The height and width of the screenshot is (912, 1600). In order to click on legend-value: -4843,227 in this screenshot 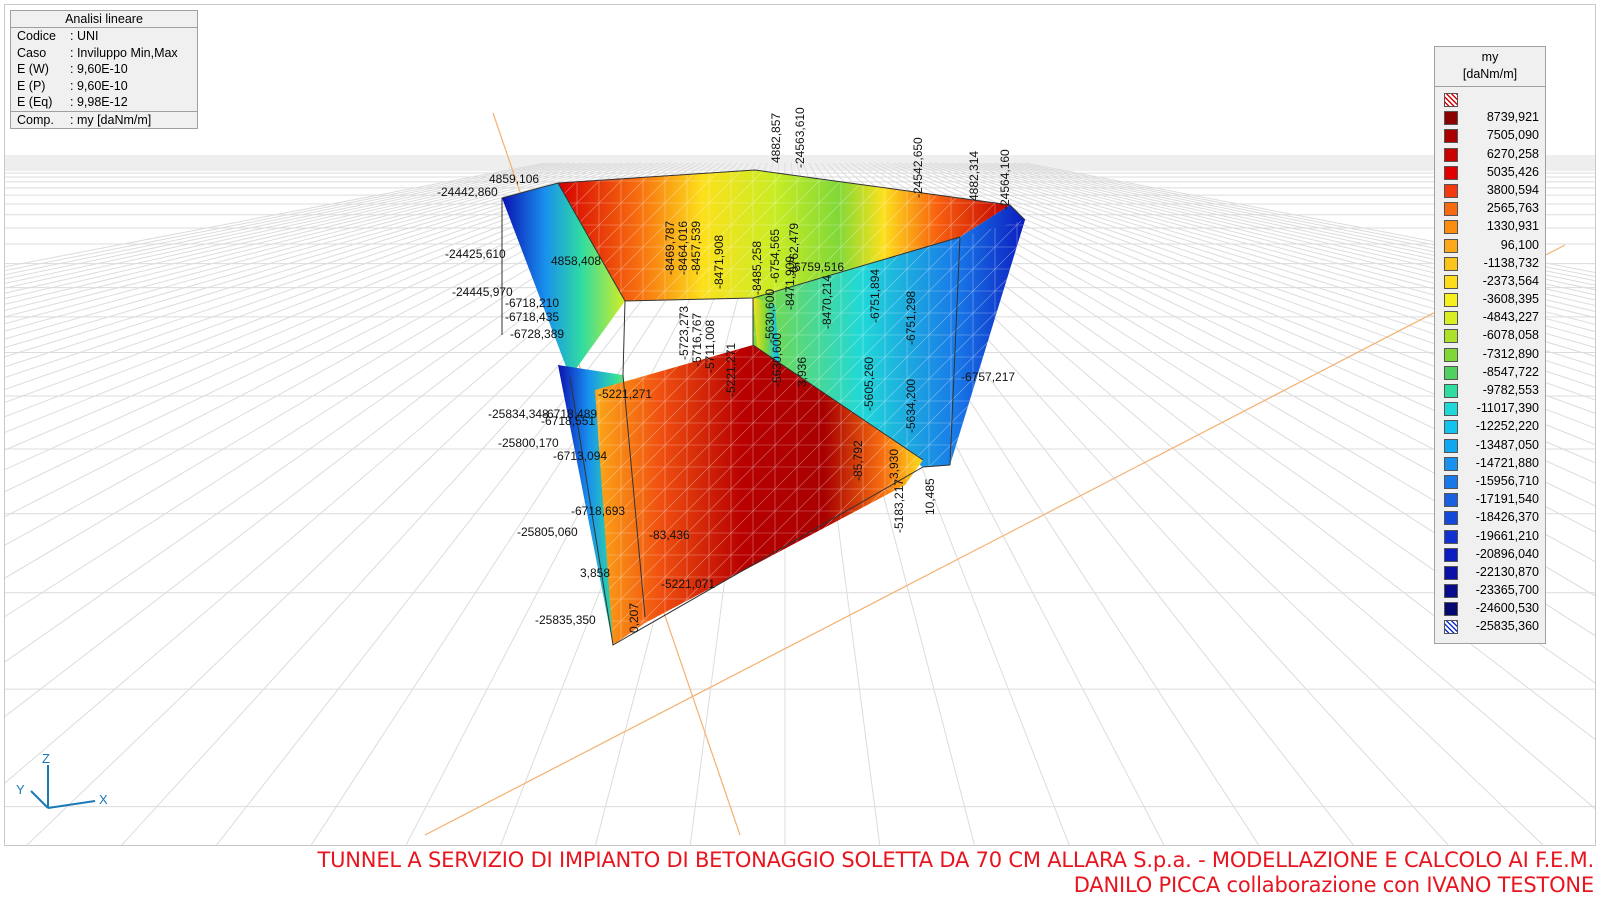, I will do `click(1510, 317)`.